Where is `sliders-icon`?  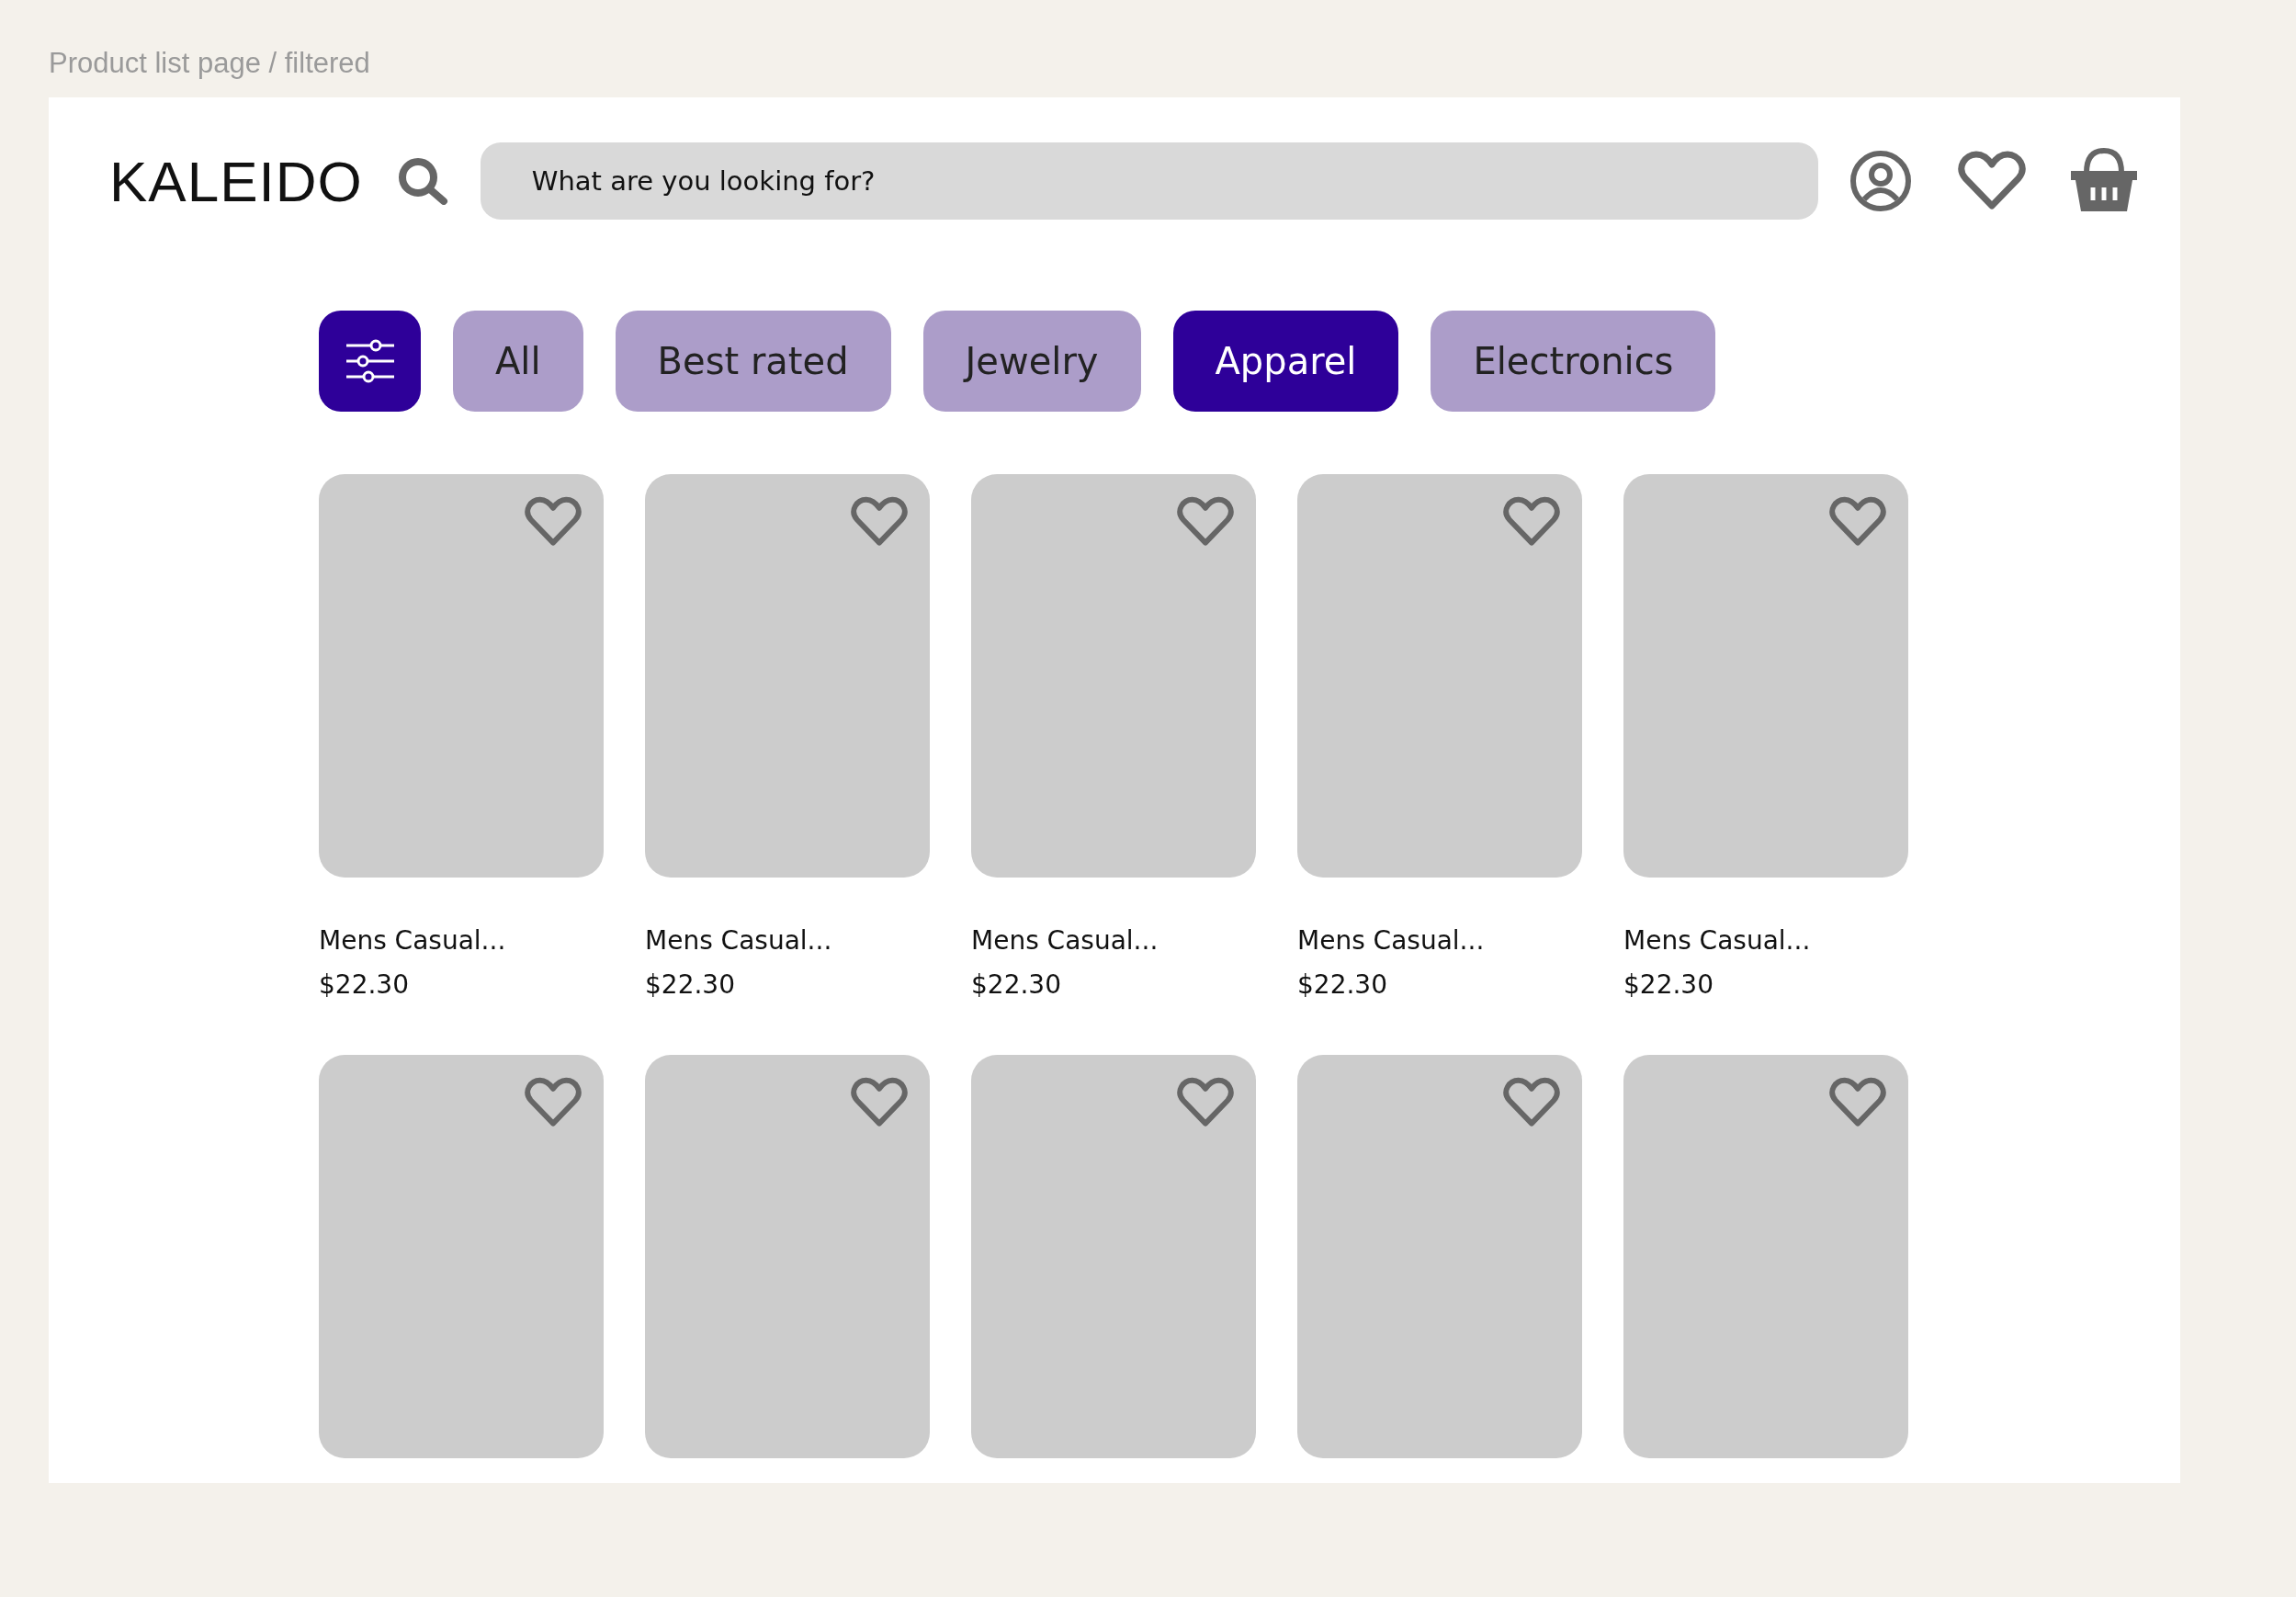 sliders-icon is located at coordinates (370, 361).